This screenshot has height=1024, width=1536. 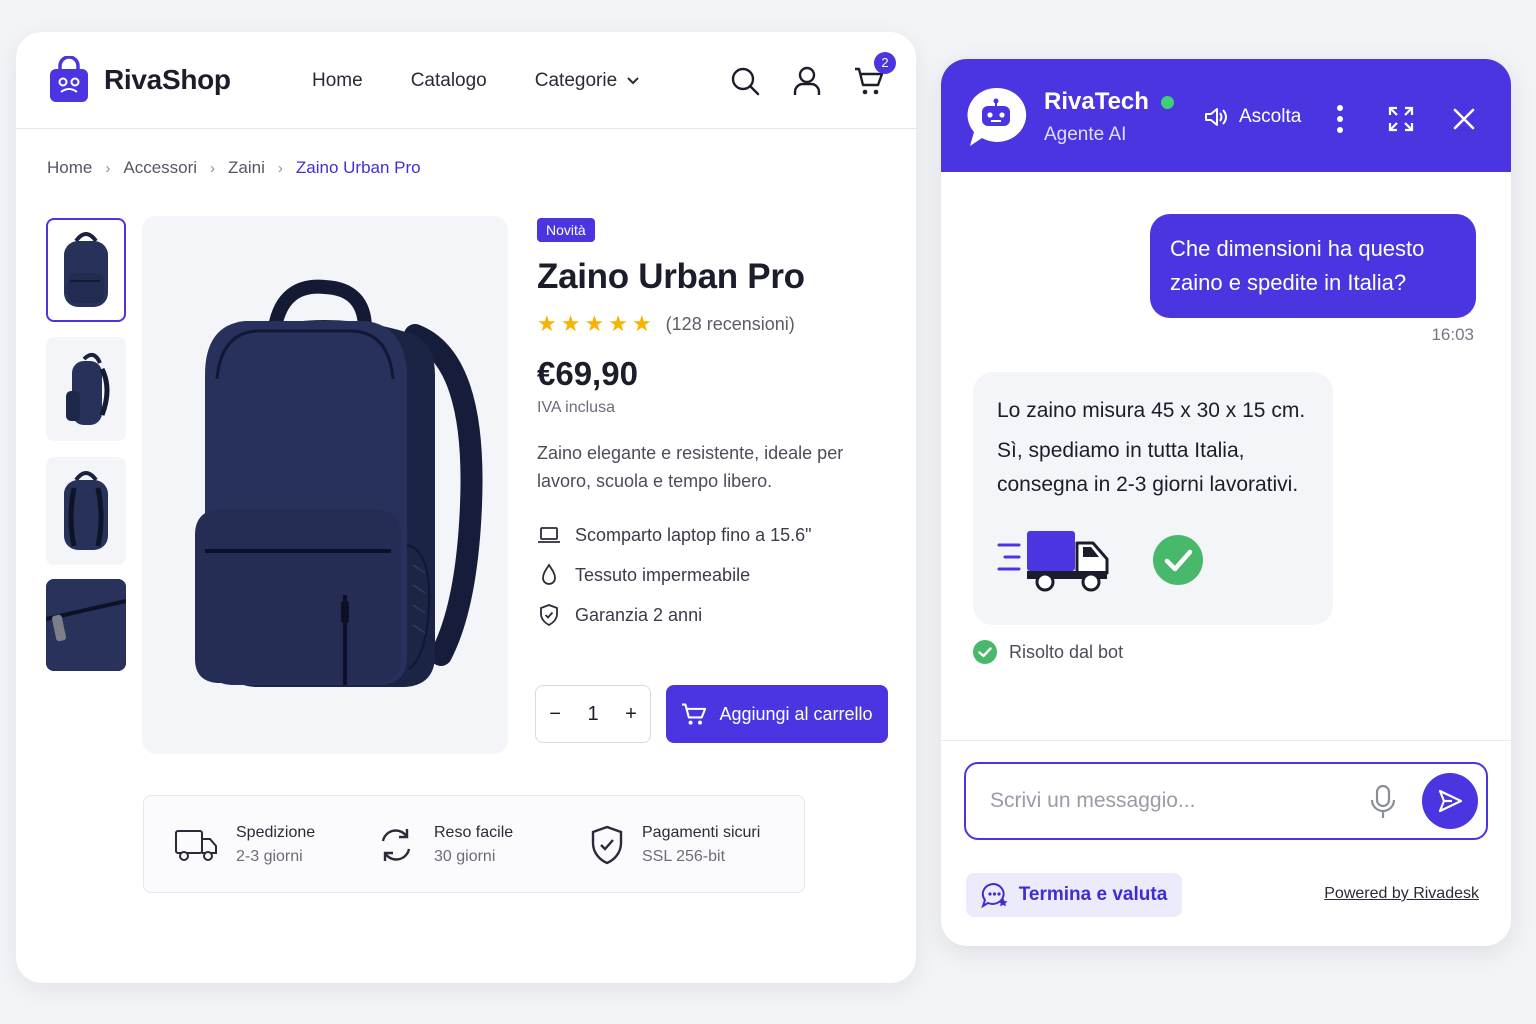 What do you see at coordinates (358, 167) in the screenshot?
I see `breadcrumb-current: Zaino Urban Pro` at bounding box center [358, 167].